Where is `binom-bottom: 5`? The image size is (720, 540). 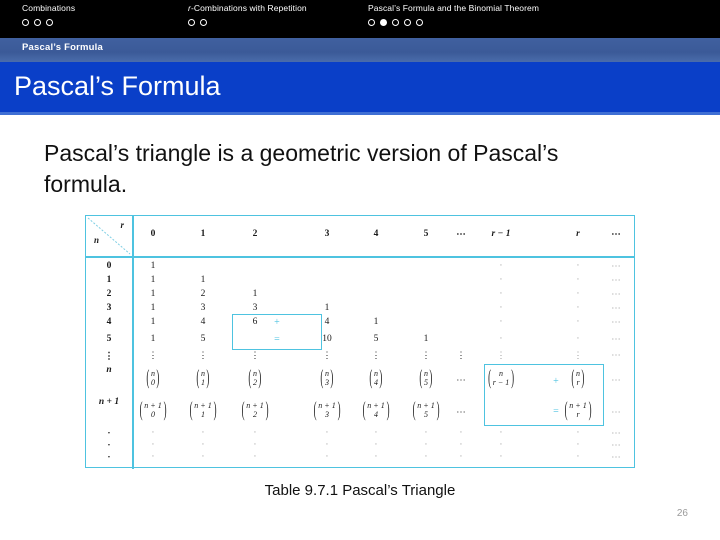 binom-bottom: 5 is located at coordinates (426, 382).